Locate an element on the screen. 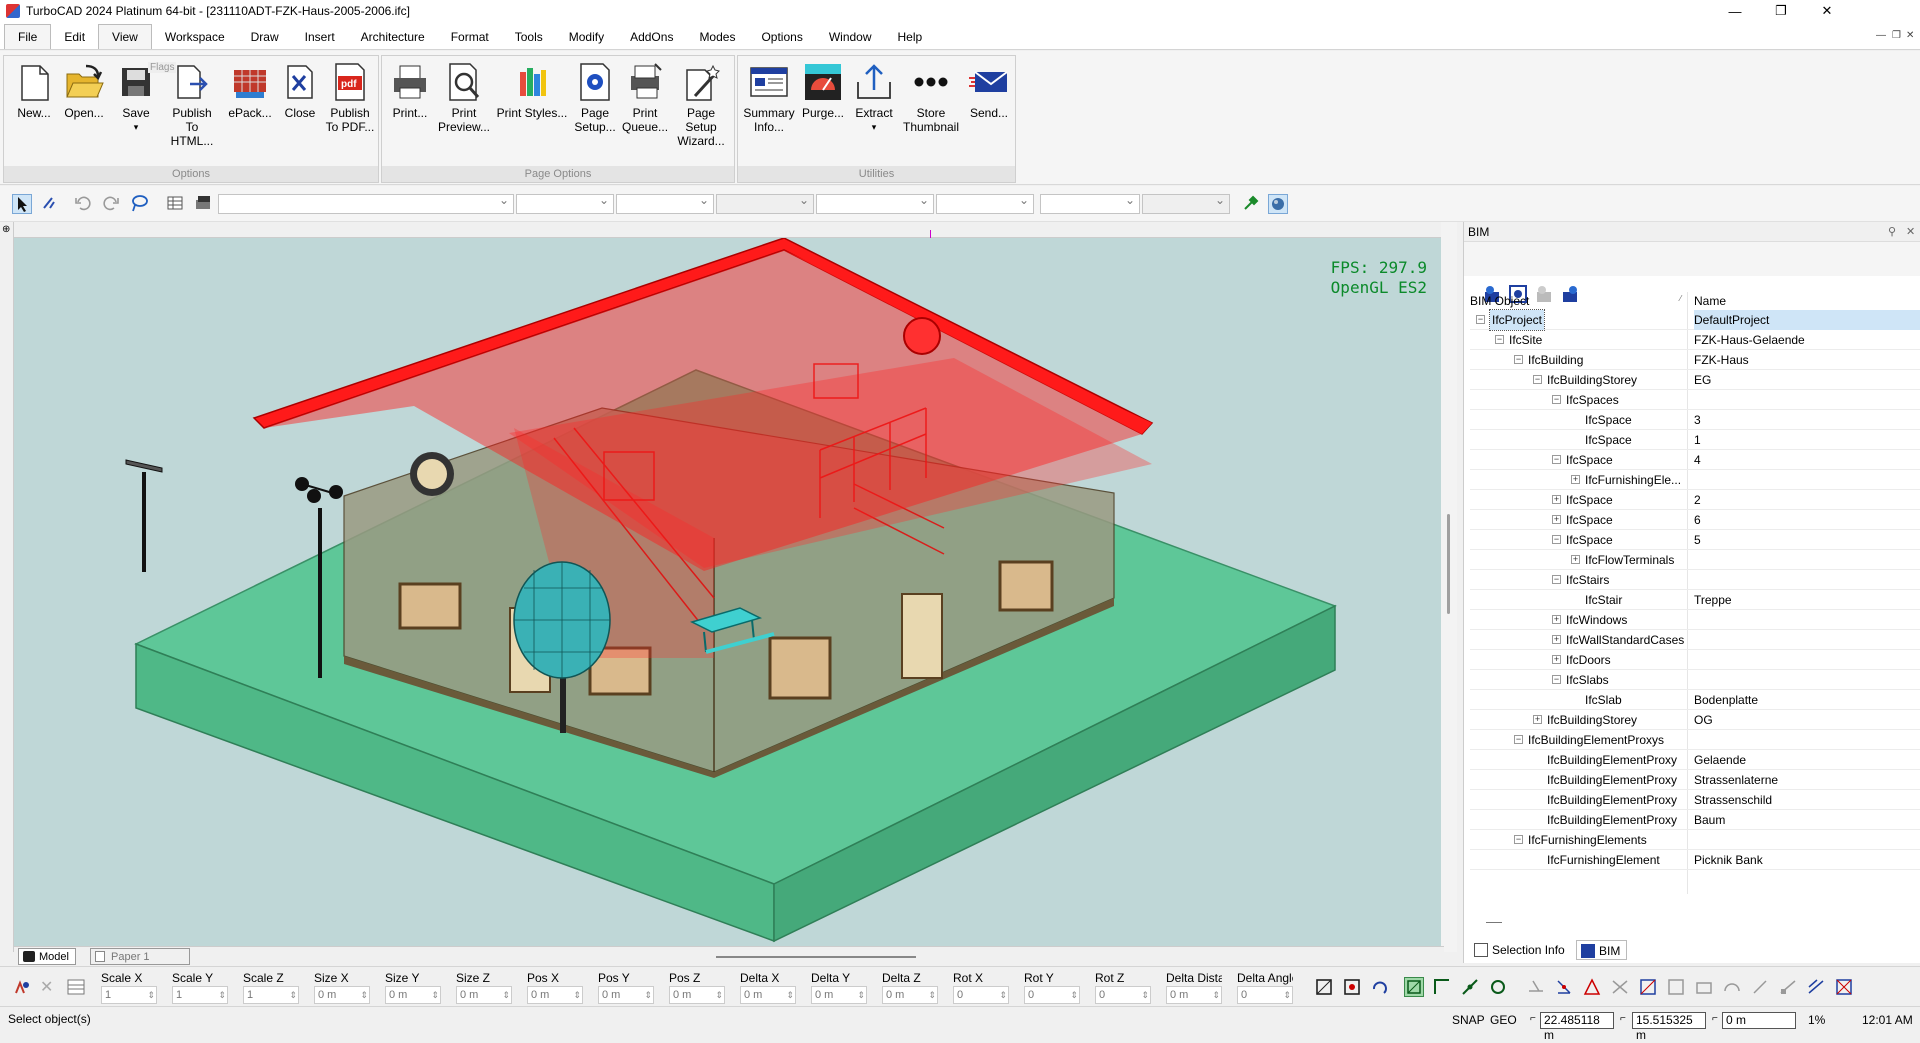 This screenshot has width=1920, height=1043. undo-icon is located at coordinates (84, 204).